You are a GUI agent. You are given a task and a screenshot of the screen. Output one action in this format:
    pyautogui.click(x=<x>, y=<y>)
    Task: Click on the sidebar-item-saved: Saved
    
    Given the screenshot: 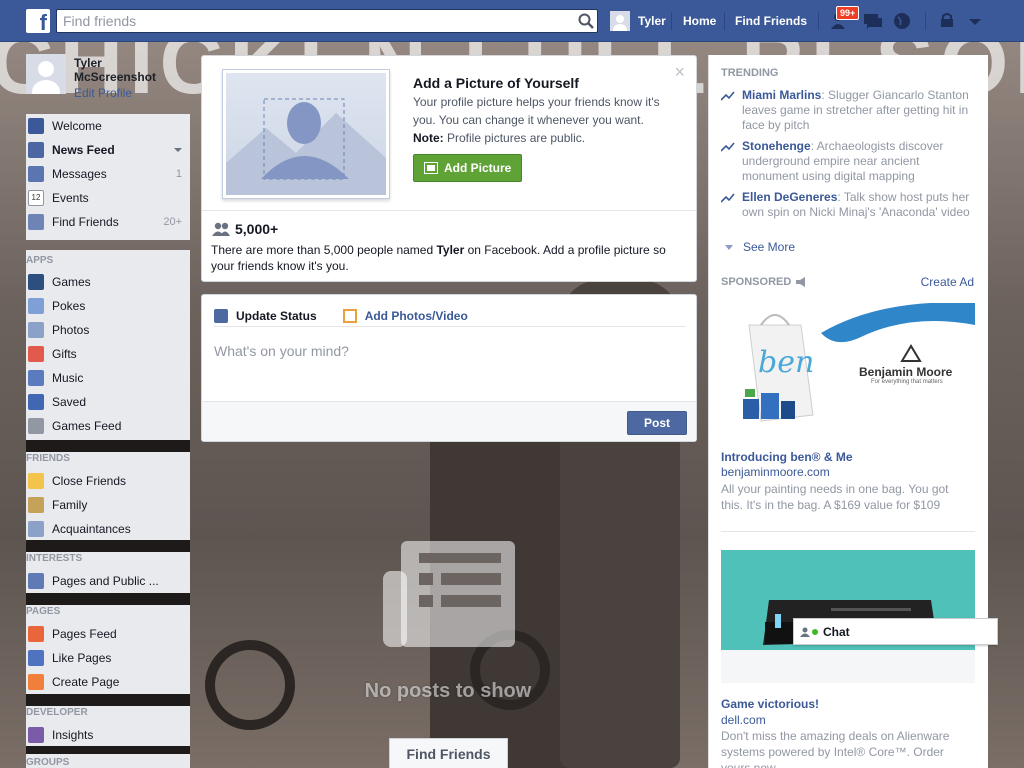 What is the action you would take?
    pyautogui.click(x=108, y=402)
    